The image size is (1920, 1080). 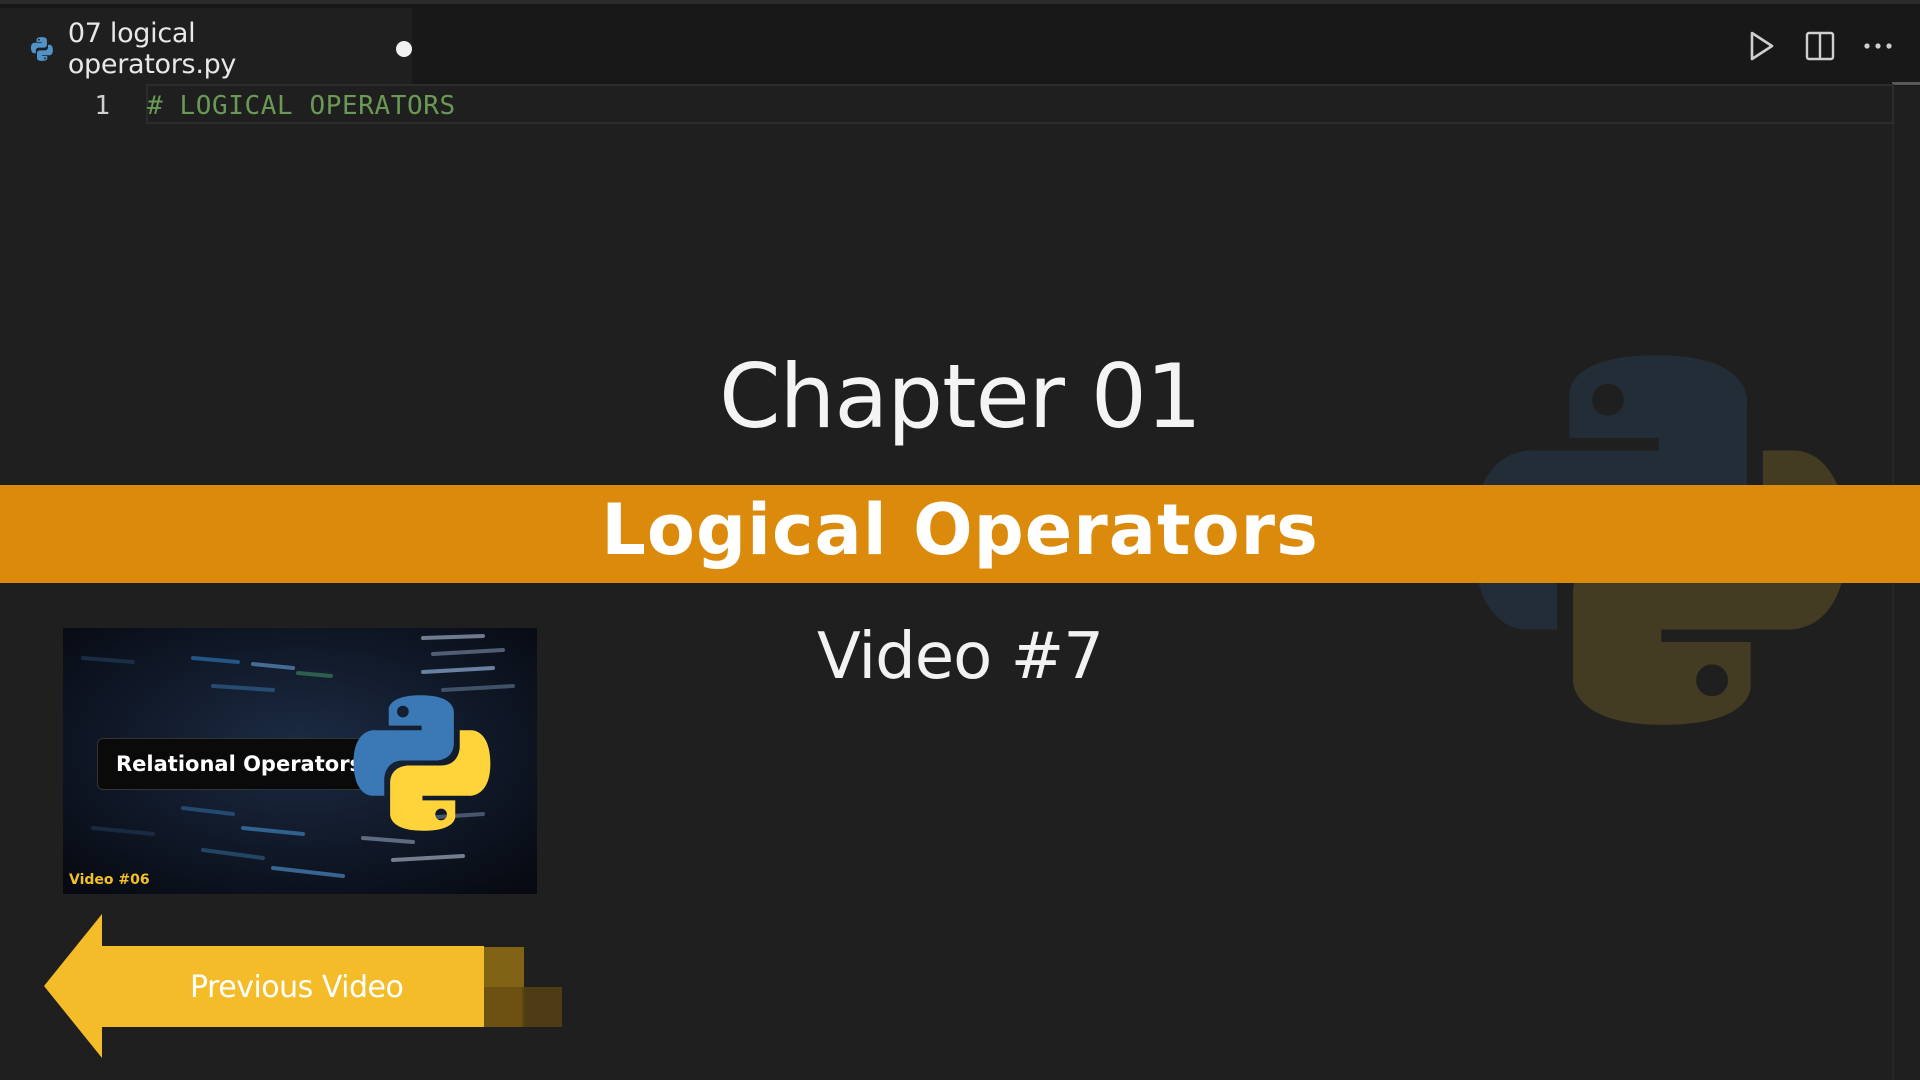 I want to click on run-icon, so click(x=1762, y=46).